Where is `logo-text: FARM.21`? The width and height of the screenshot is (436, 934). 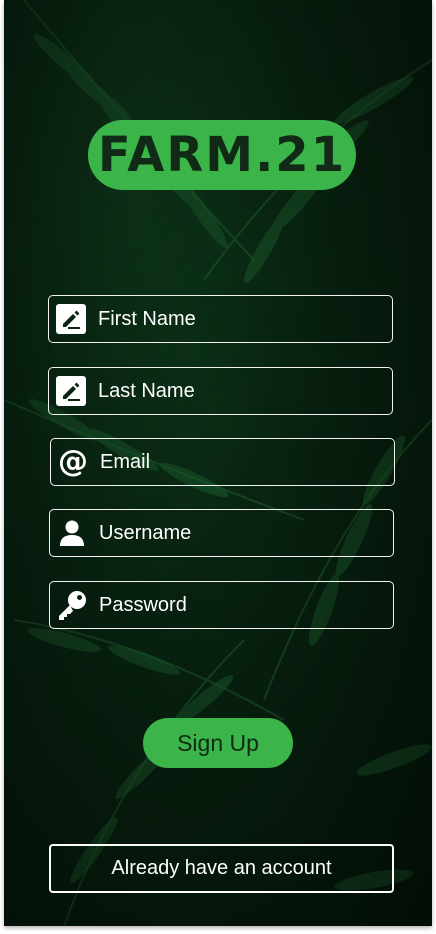 logo-text: FARM.21 is located at coordinates (222, 155).